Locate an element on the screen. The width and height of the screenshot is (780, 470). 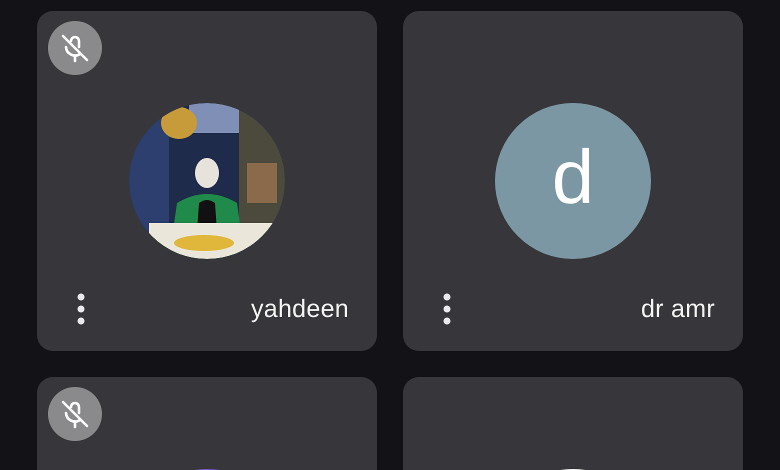
participant-name: yahdeen is located at coordinates (299, 309).